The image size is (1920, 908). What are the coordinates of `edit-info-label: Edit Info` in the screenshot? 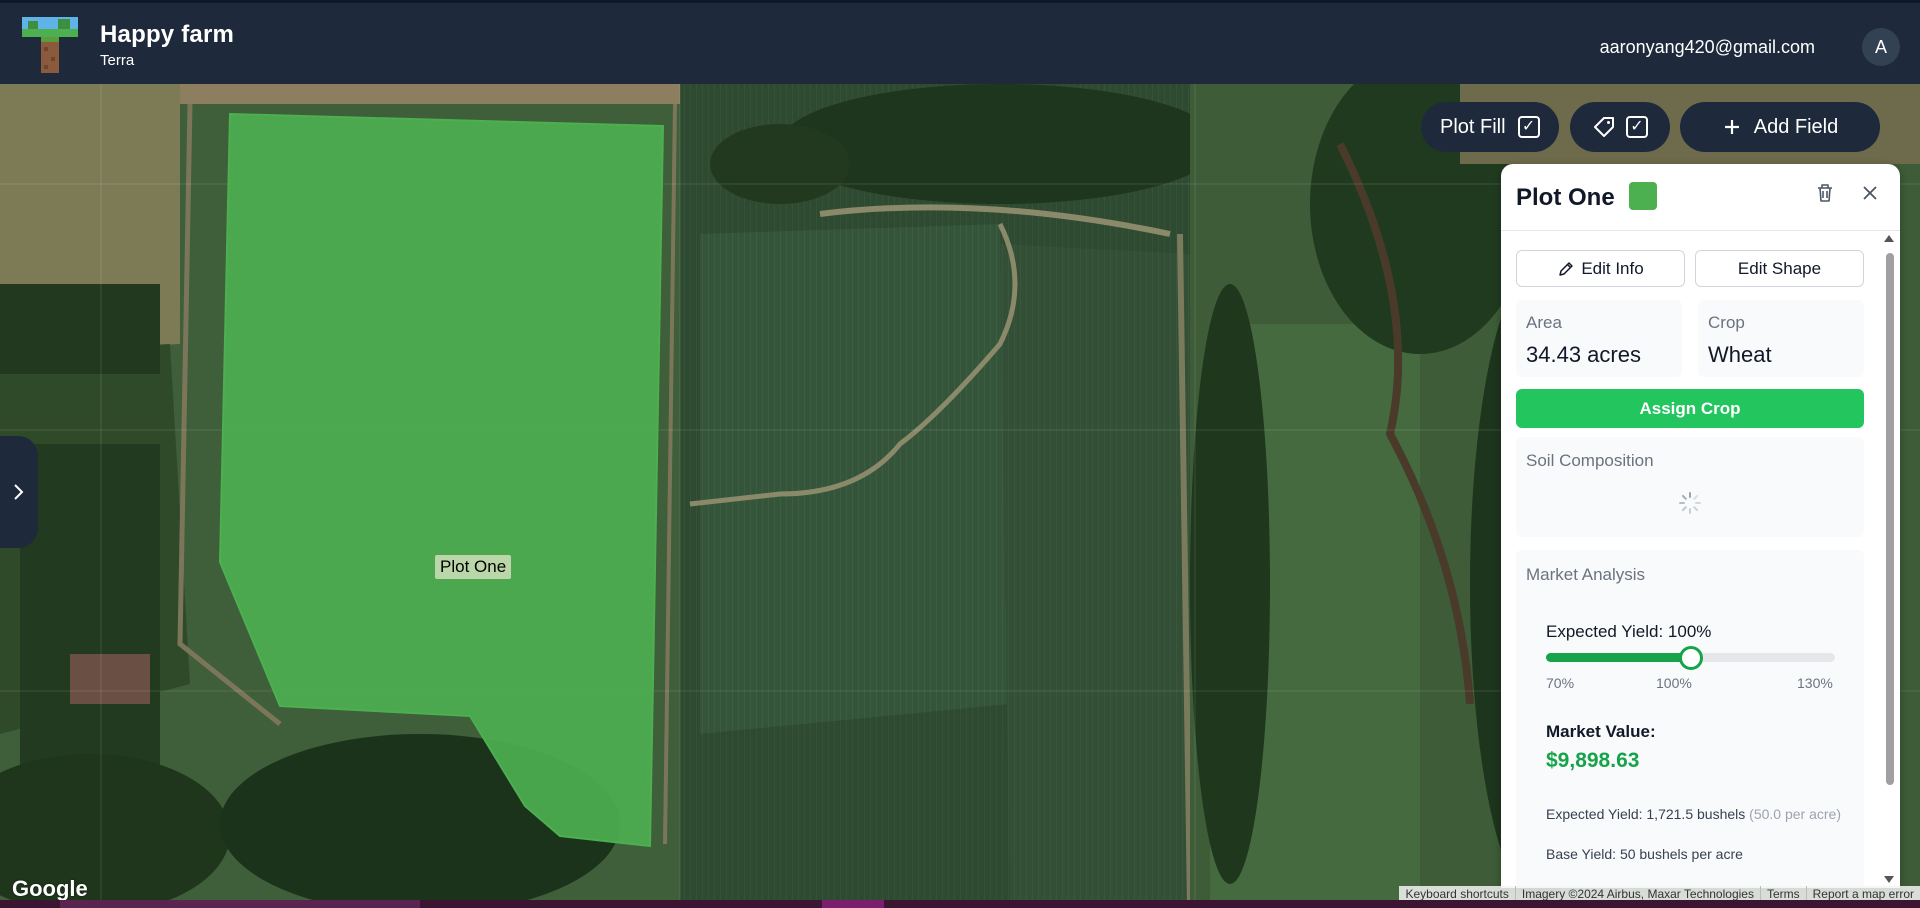 It's located at (1612, 268).